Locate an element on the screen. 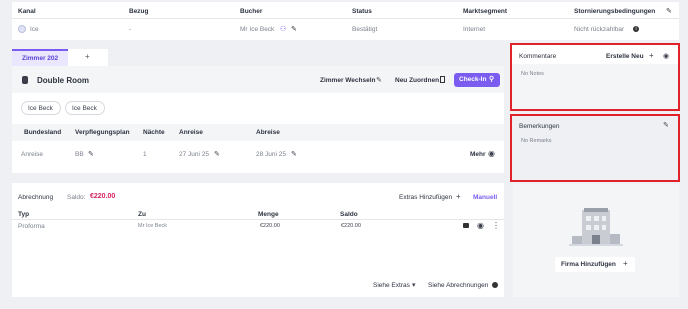  building-illustration-icon is located at coordinates (596, 227).